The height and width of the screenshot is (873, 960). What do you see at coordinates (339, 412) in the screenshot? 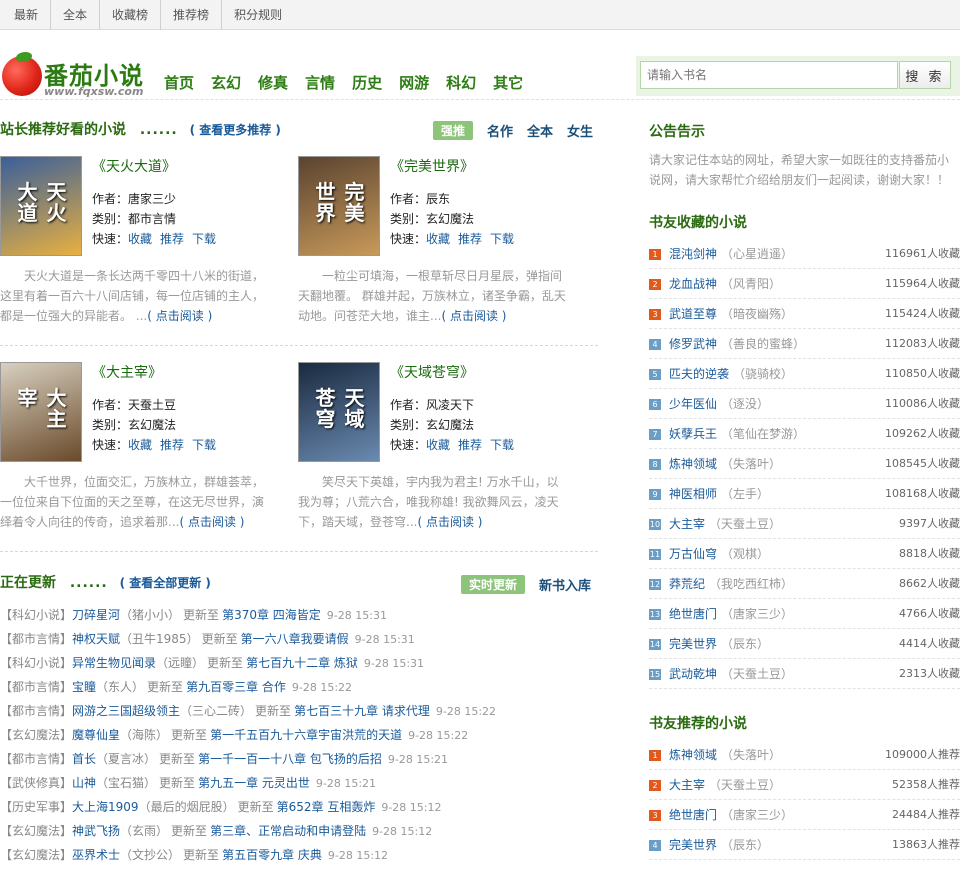
I see `book-cover: 天域苍穹` at bounding box center [339, 412].